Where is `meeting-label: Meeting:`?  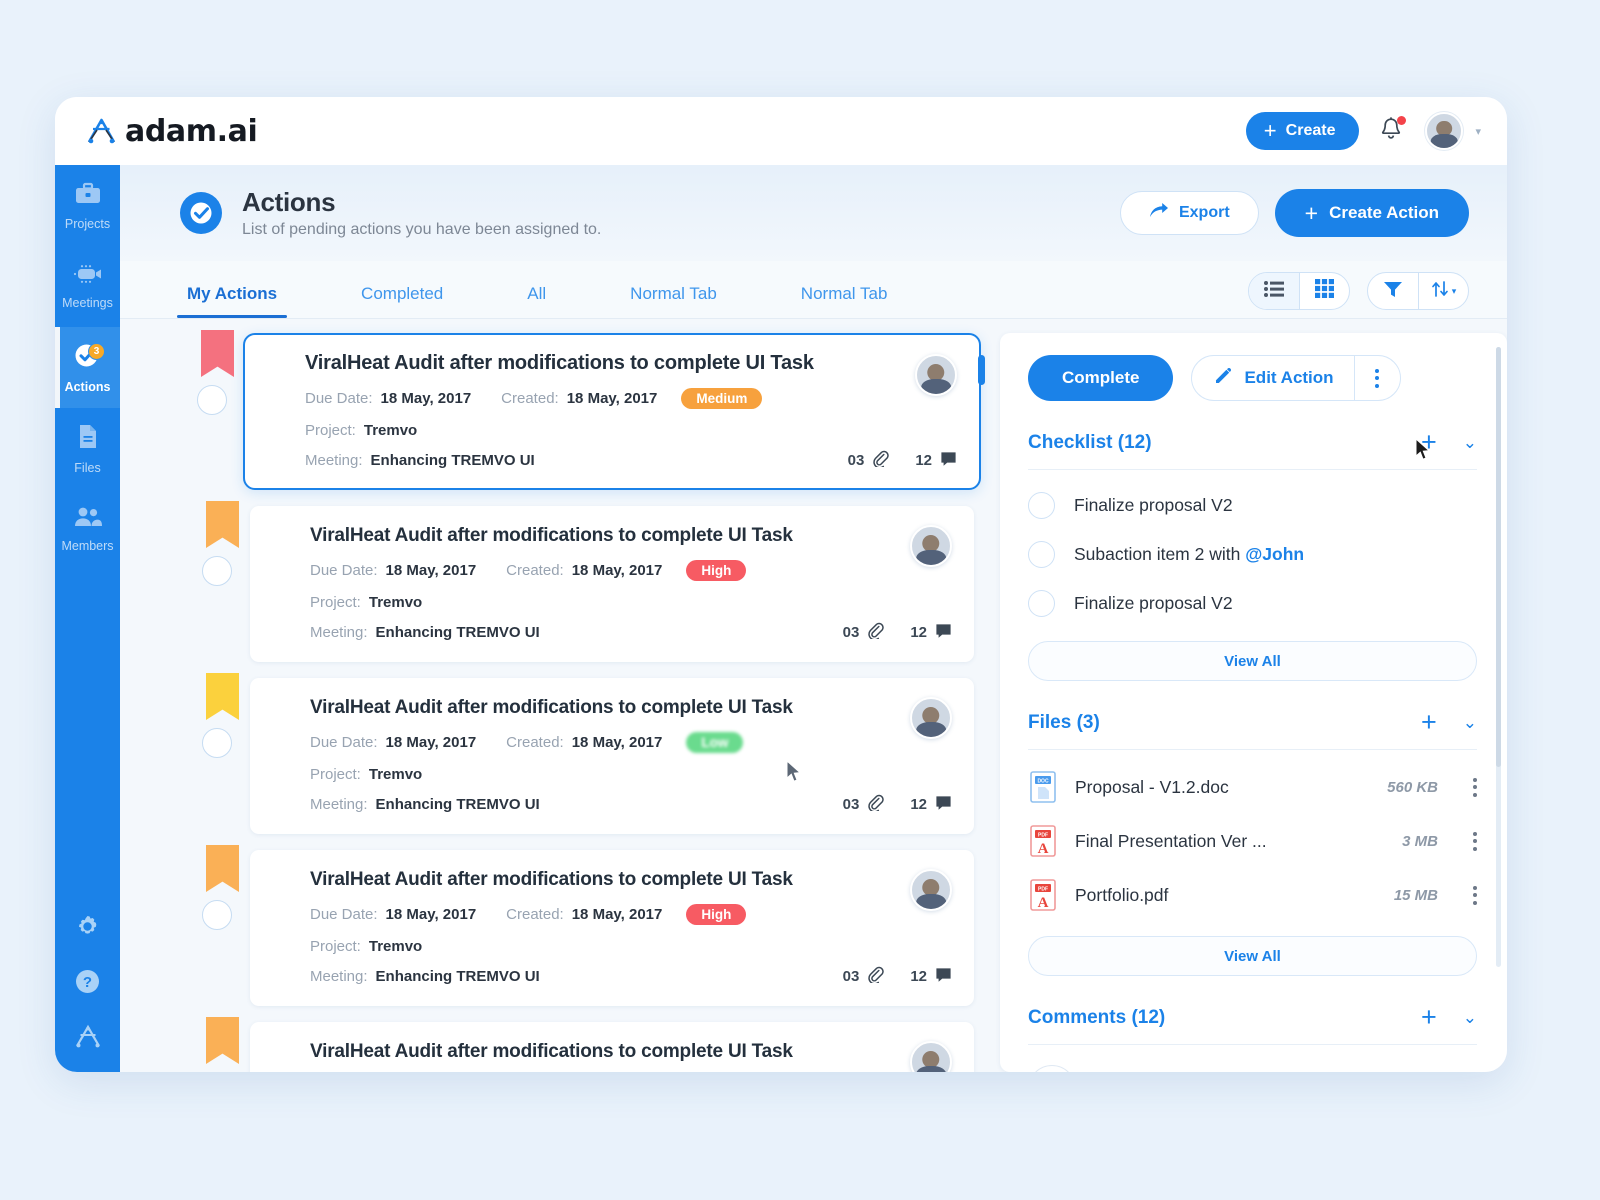
meeting-label: Meeting: is located at coordinates (334, 460).